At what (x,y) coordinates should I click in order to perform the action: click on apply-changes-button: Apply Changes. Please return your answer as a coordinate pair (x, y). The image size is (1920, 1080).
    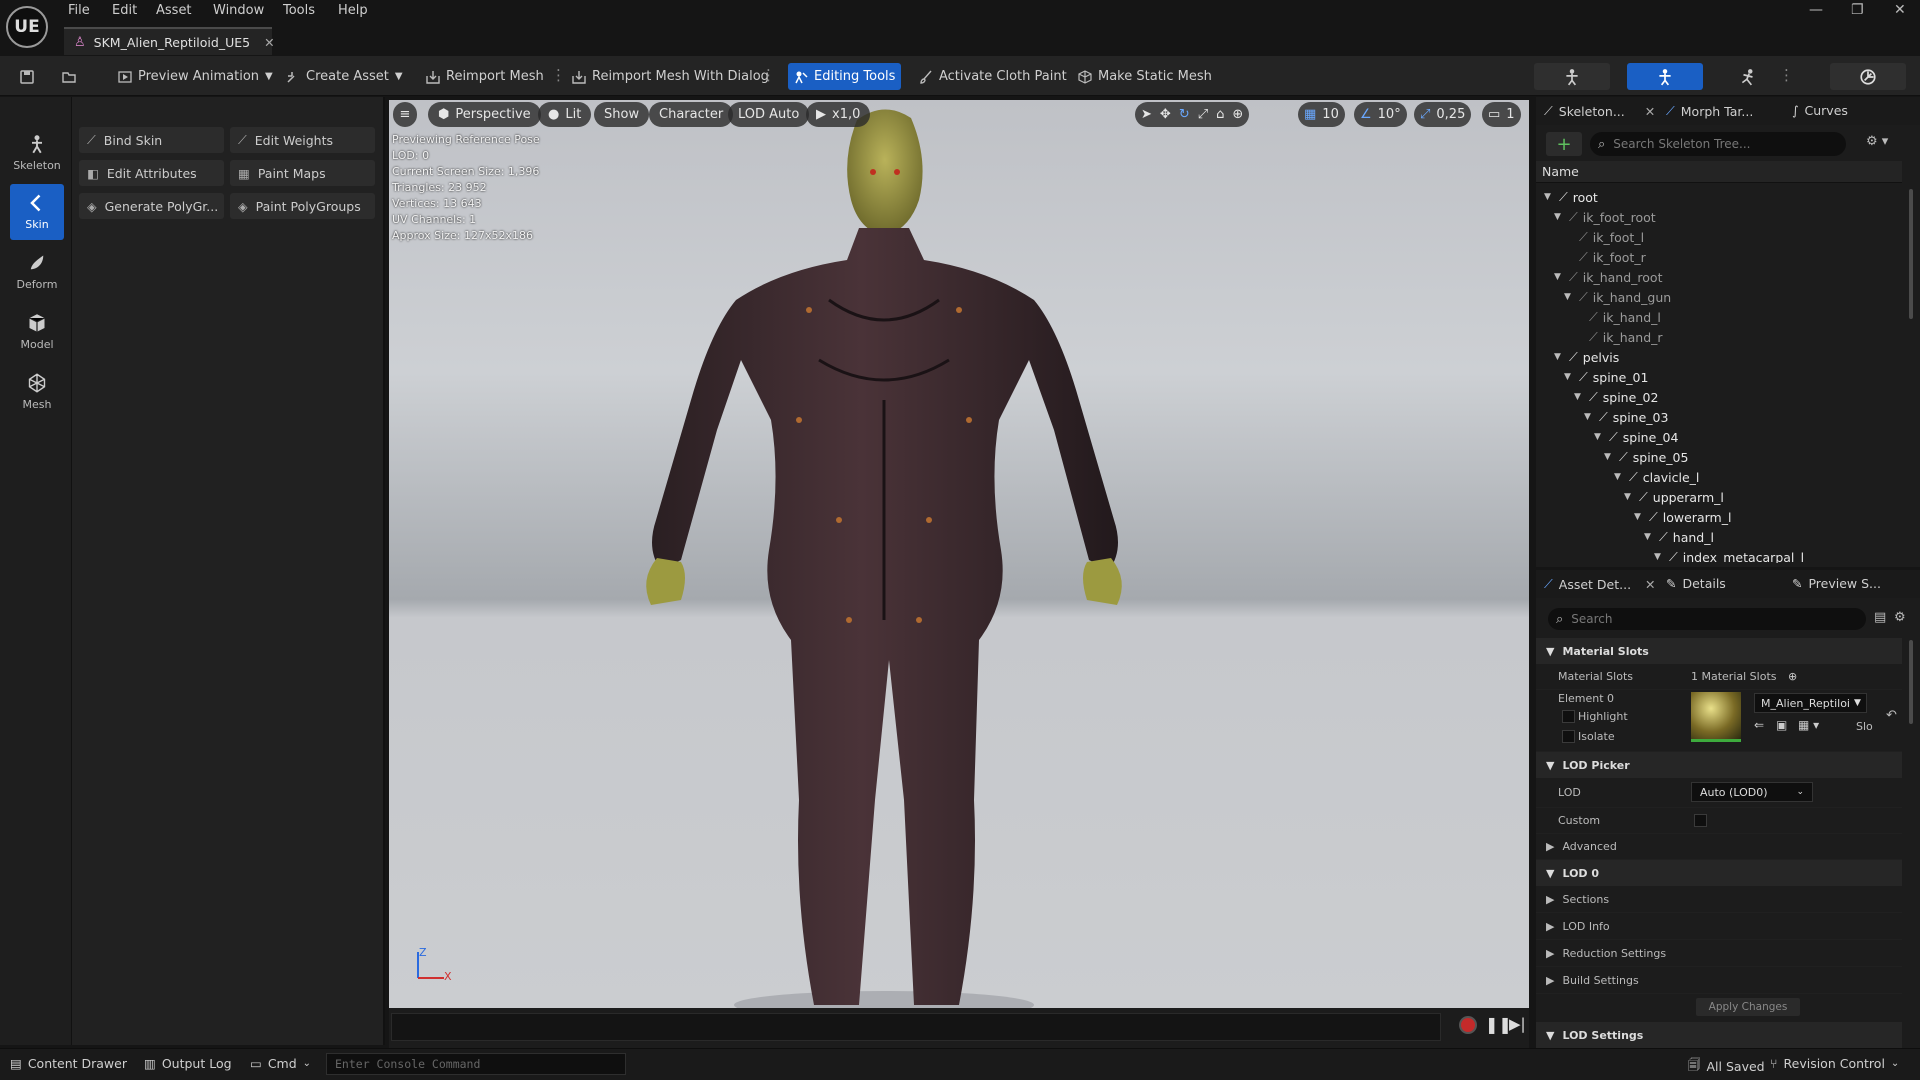
    Looking at the image, I should click on (1748, 1007).